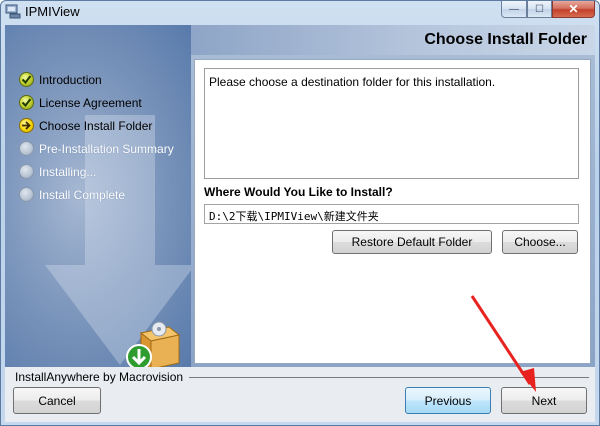  Describe the element at coordinates (412, 242) in the screenshot. I see `restore-default-folder-button: Restore Default Folder` at that location.